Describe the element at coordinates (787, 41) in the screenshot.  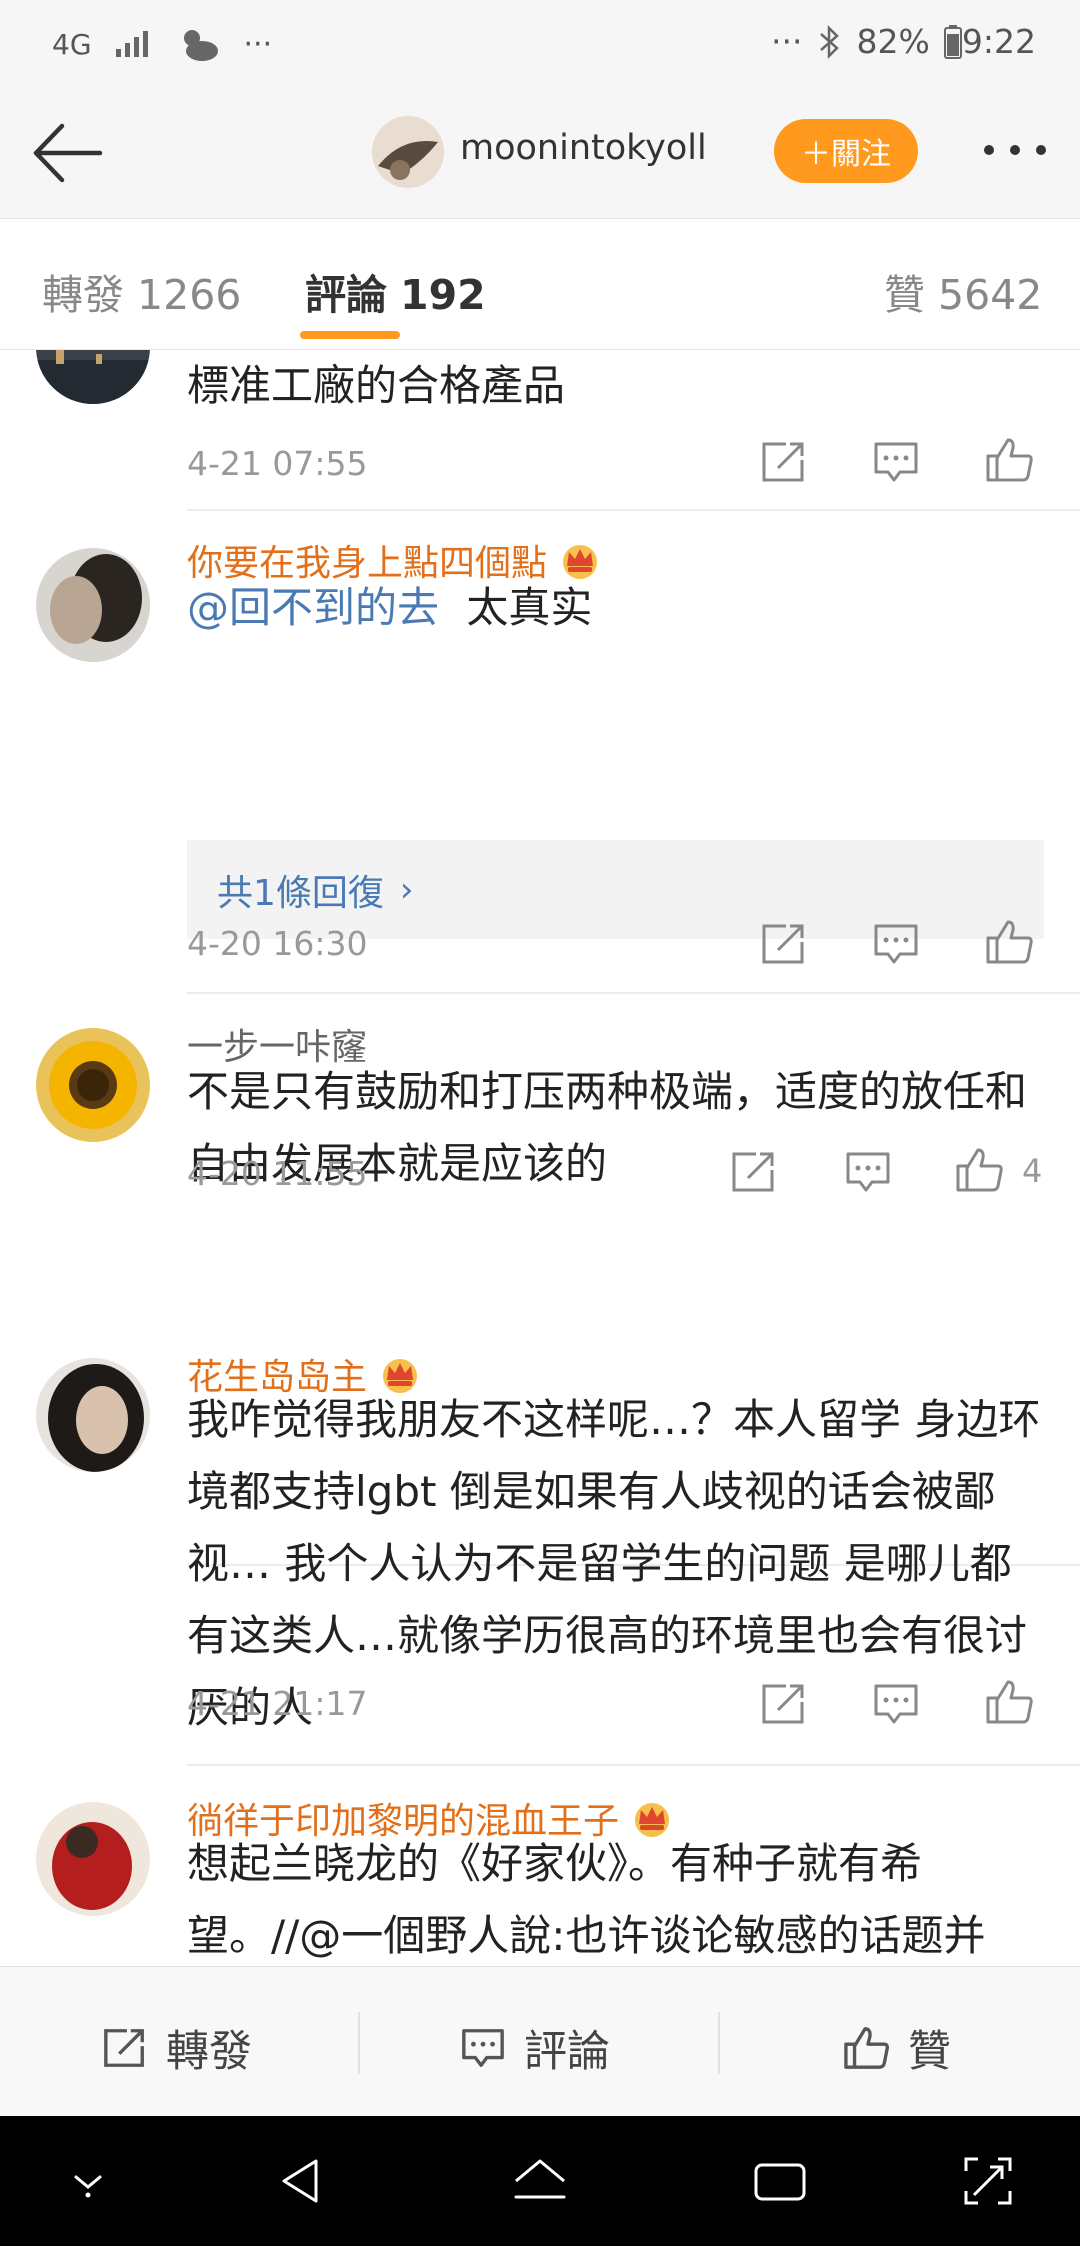
I see `status-dots-icon: ···` at that location.